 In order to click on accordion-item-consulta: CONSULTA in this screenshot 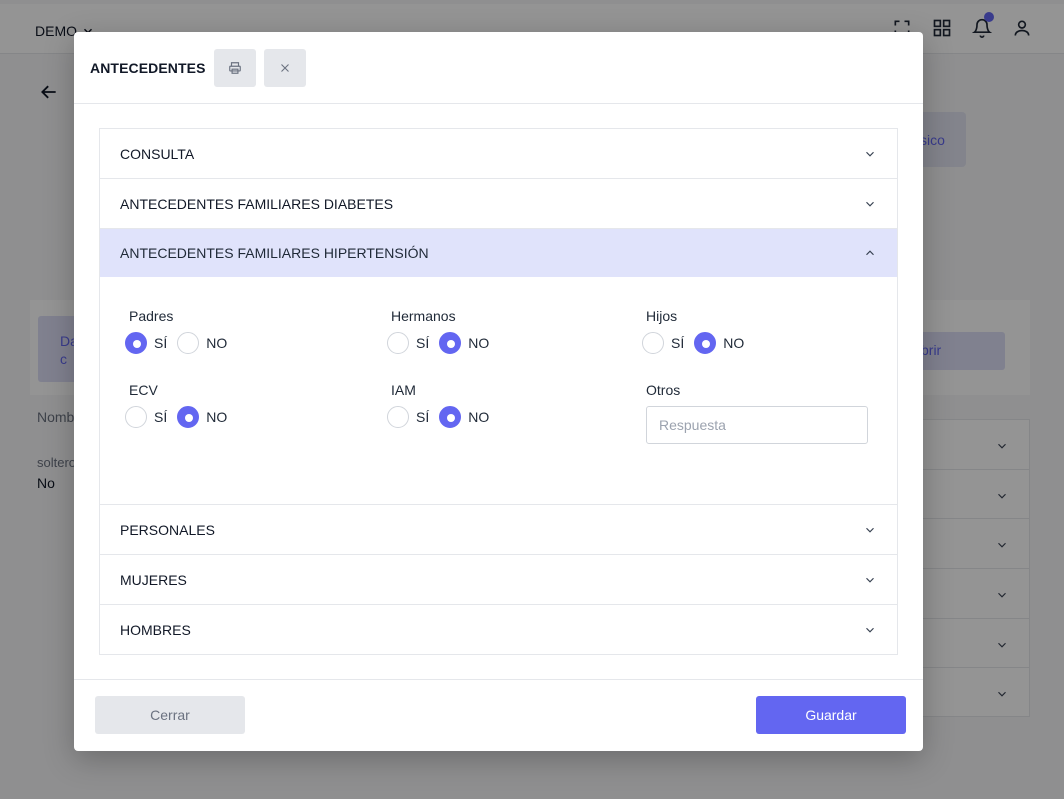, I will do `click(498, 154)`.